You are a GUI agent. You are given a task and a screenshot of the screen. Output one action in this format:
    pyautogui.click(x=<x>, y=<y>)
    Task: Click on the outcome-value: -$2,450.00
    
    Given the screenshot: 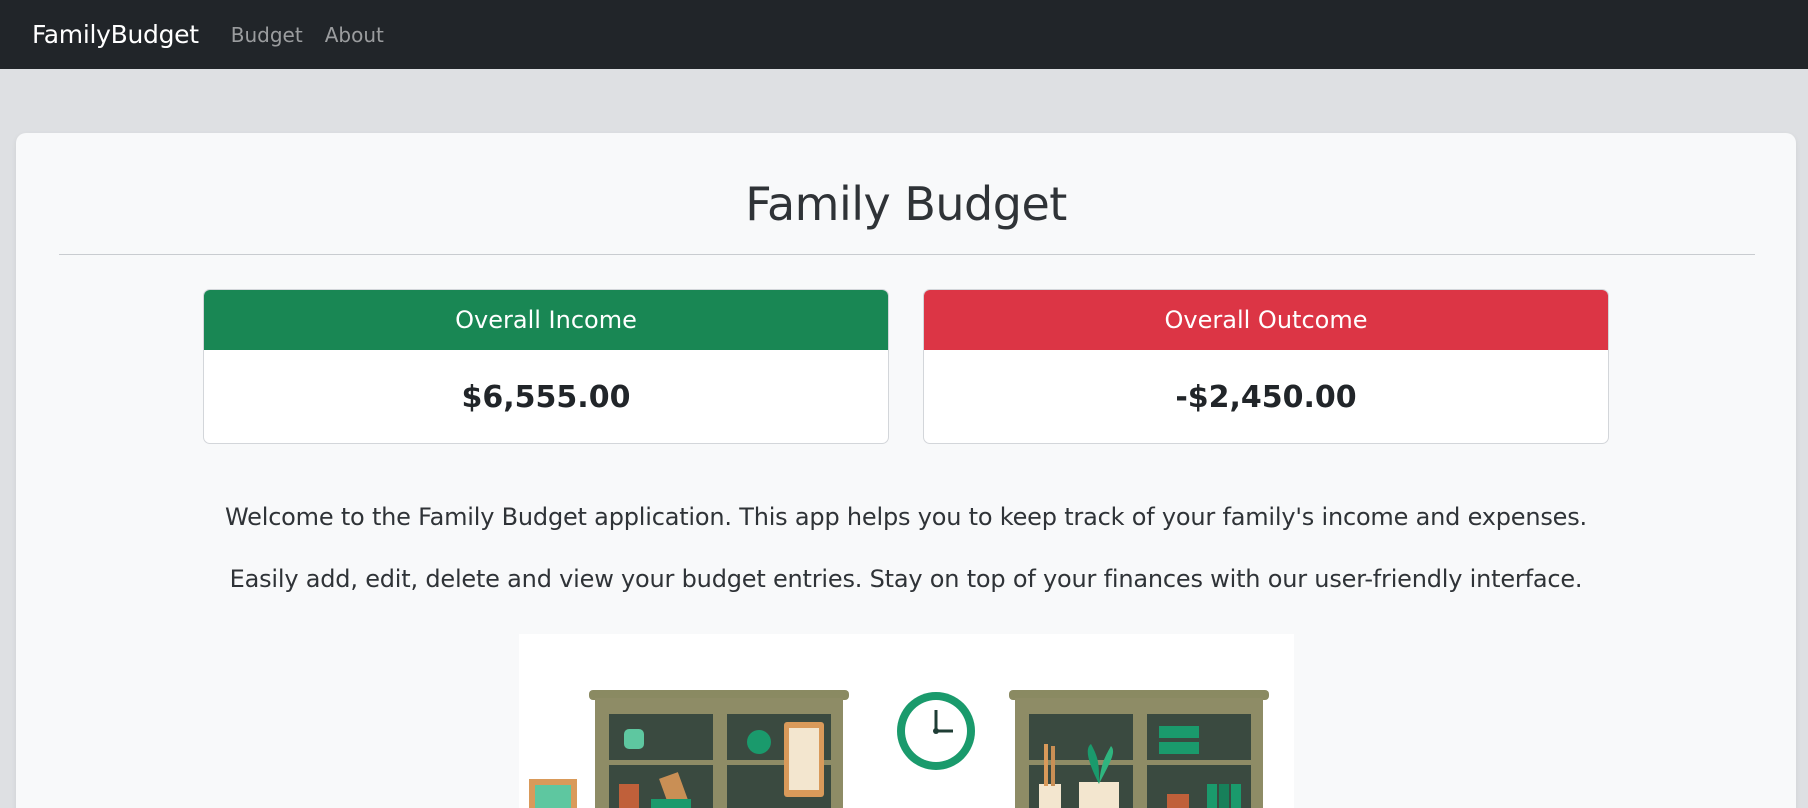 What is the action you would take?
    pyautogui.click(x=1266, y=397)
    